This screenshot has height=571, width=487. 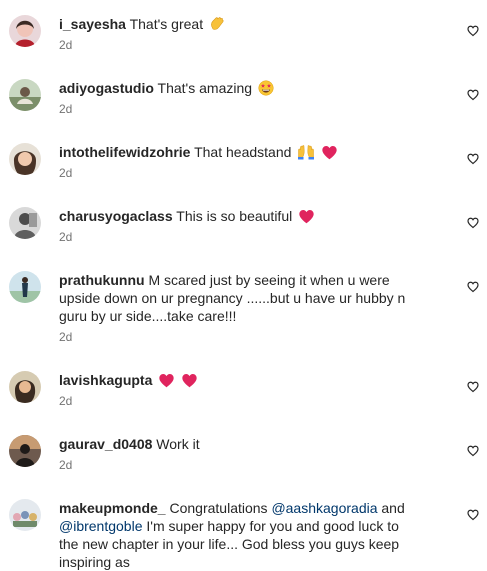 What do you see at coordinates (235, 34) in the screenshot?
I see `comment-body: i_sayesha That's great 2d` at bounding box center [235, 34].